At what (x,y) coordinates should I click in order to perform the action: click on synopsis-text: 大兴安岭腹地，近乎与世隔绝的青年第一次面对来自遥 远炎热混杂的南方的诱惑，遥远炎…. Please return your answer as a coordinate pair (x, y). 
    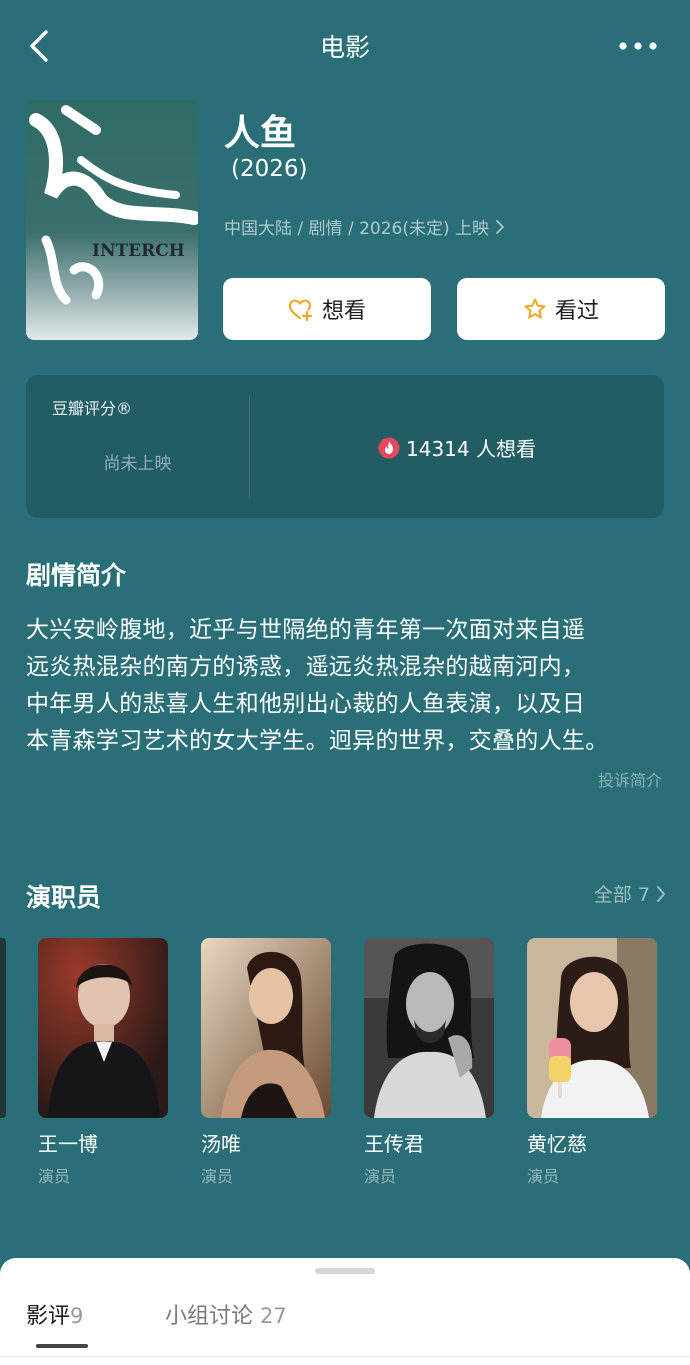
    Looking at the image, I should click on (346, 686).